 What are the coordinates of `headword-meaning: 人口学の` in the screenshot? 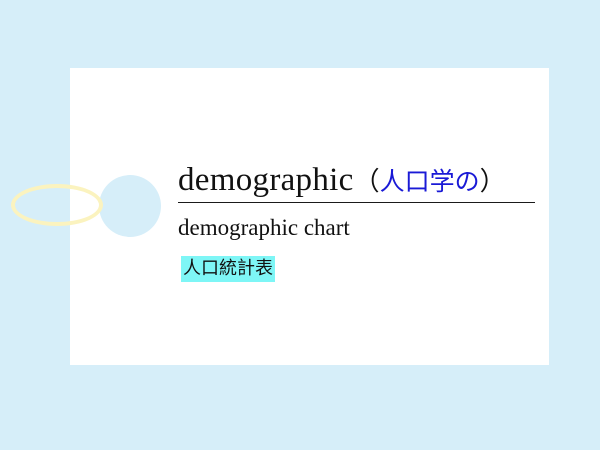 It's located at (429, 181).